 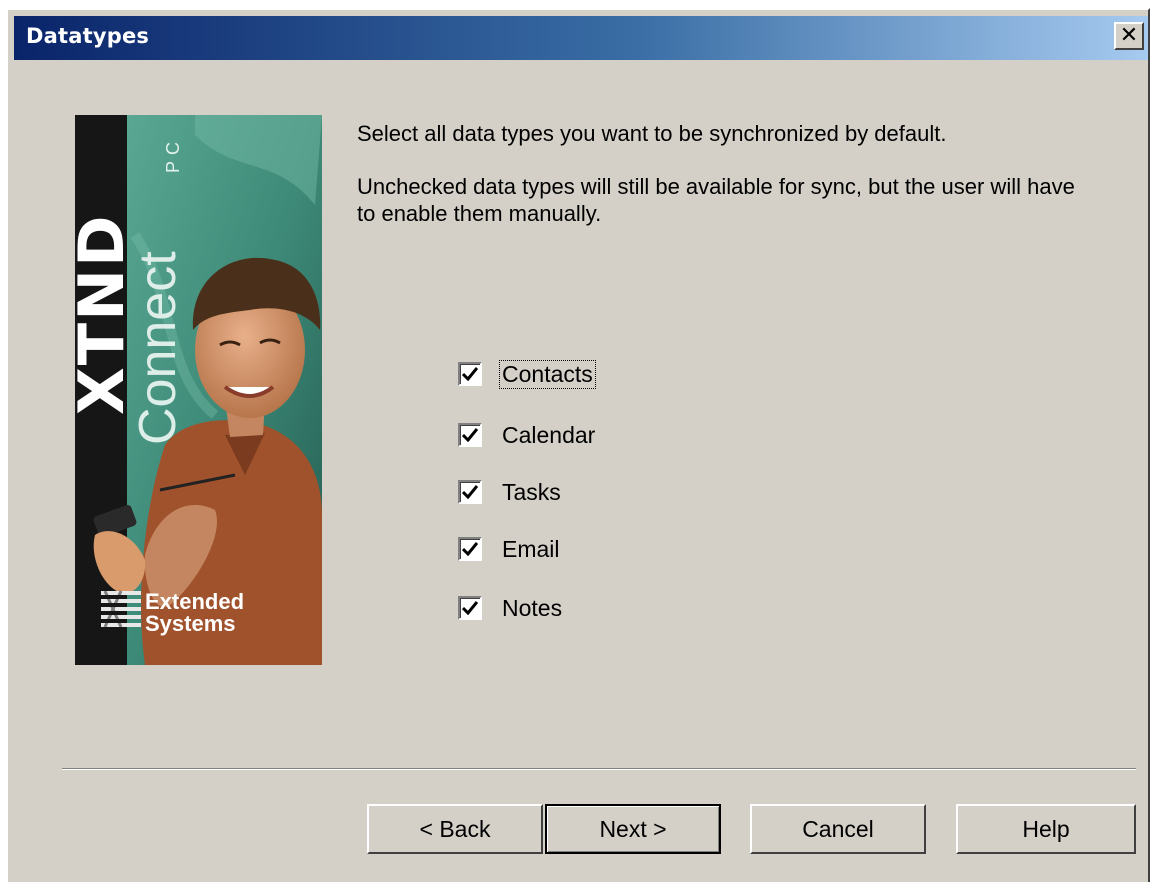 What do you see at coordinates (88, 36) in the screenshot?
I see `window-title: Datatypes` at bounding box center [88, 36].